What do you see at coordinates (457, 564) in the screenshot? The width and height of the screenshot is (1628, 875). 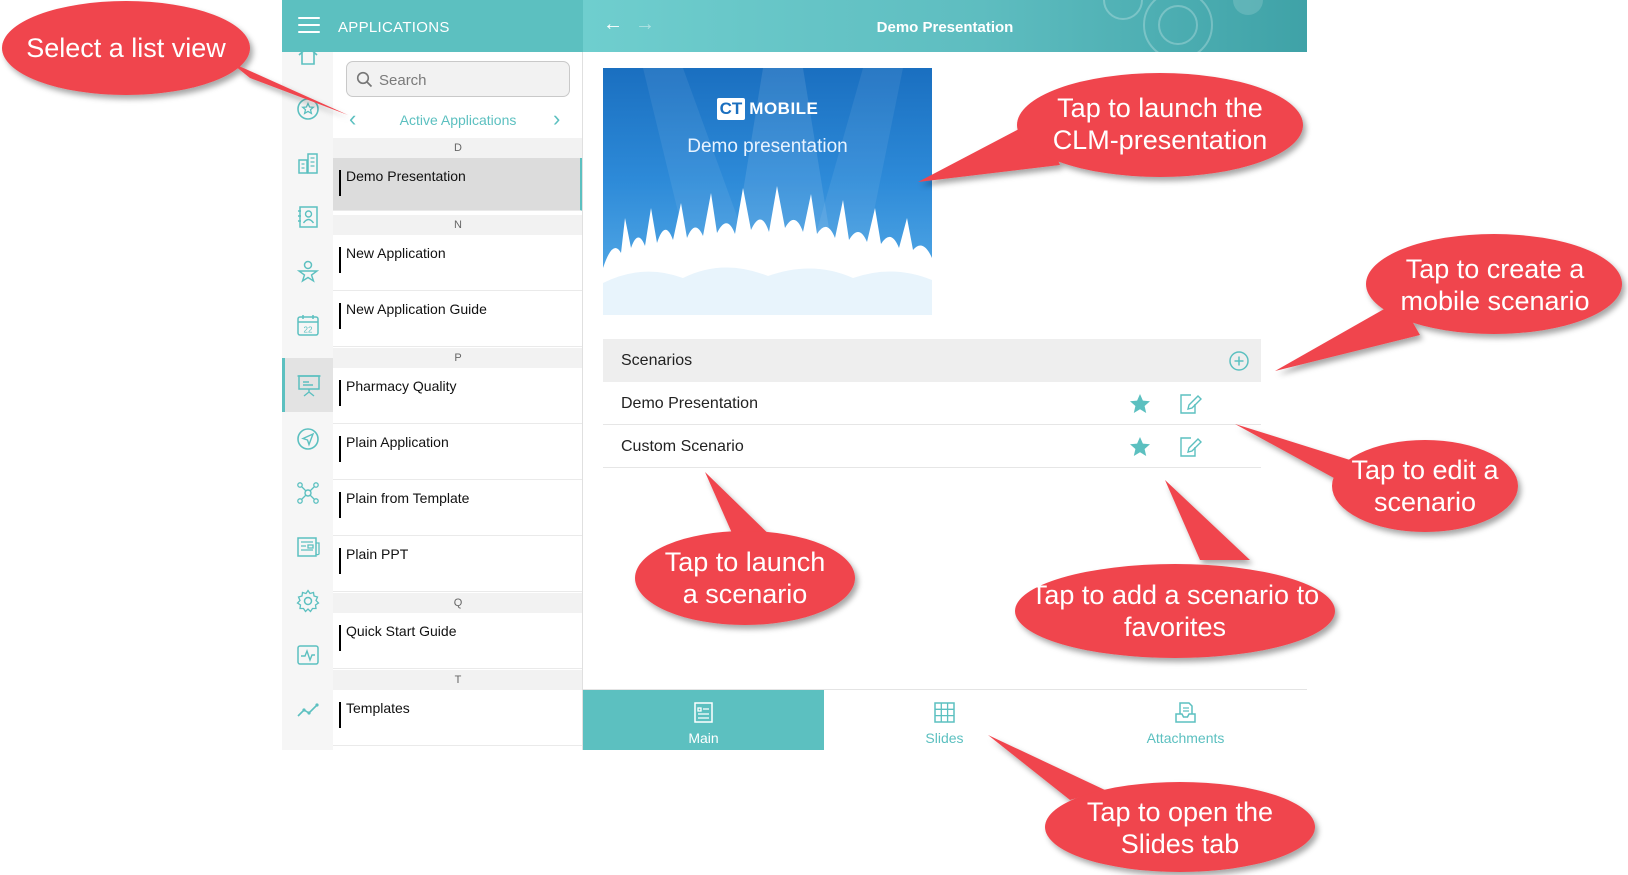 I see `list-item: Plain PPT` at bounding box center [457, 564].